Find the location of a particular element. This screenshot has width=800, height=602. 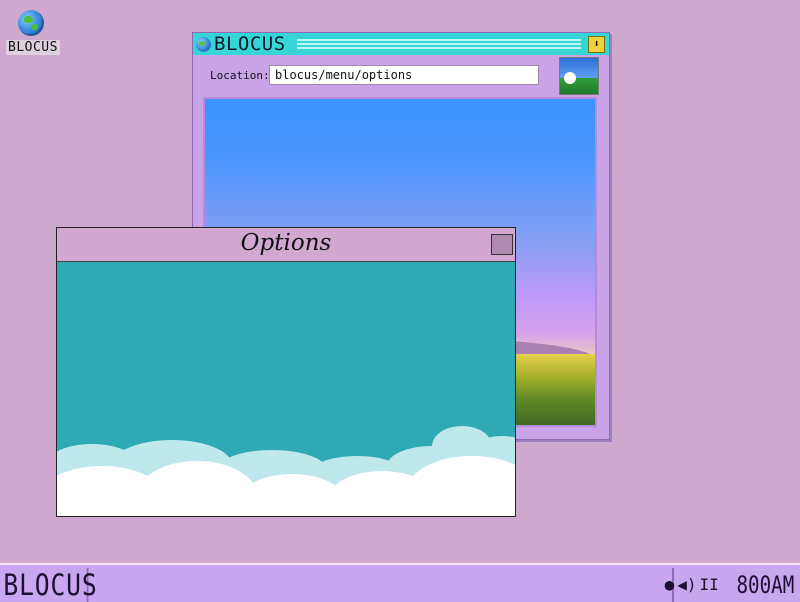

speaker-icon: ◀) is located at coordinates (686, 585).